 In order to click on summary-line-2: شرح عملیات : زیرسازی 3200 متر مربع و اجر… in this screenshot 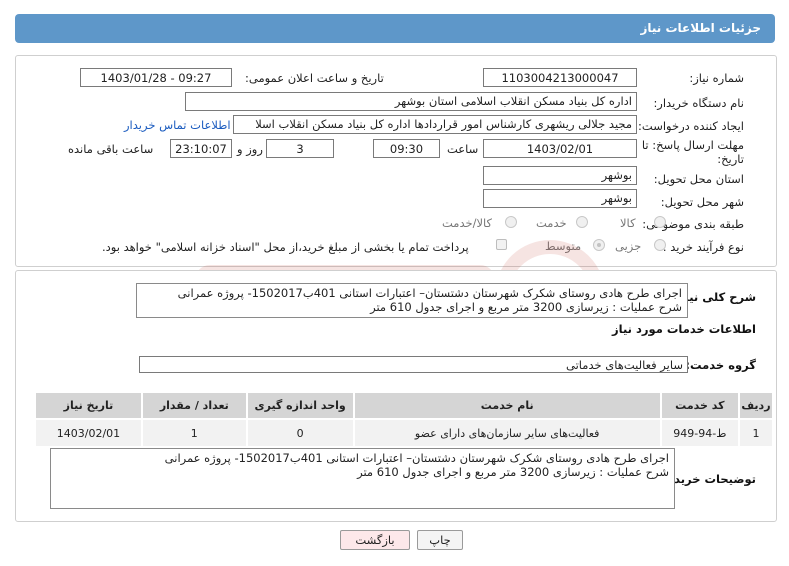, I will do `click(526, 307)`.